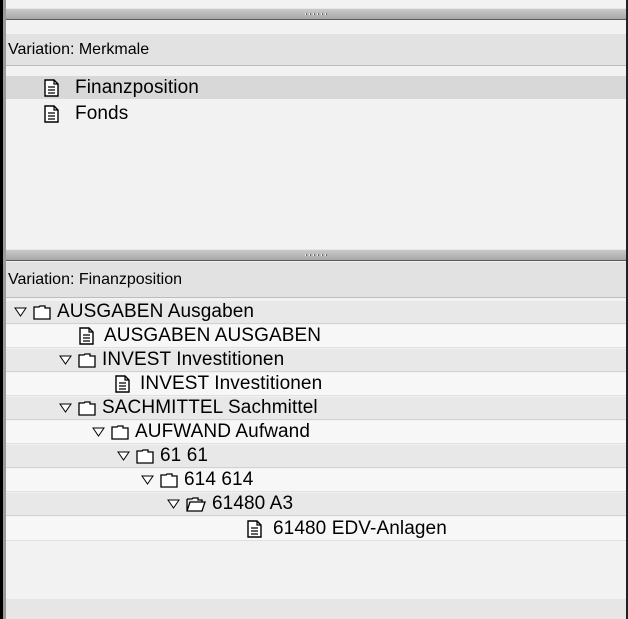 The height and width of the screenshot is (619, 628). I want to click on tree-node-aufwand: AUFWAND Aufwand, so click(316, 432).